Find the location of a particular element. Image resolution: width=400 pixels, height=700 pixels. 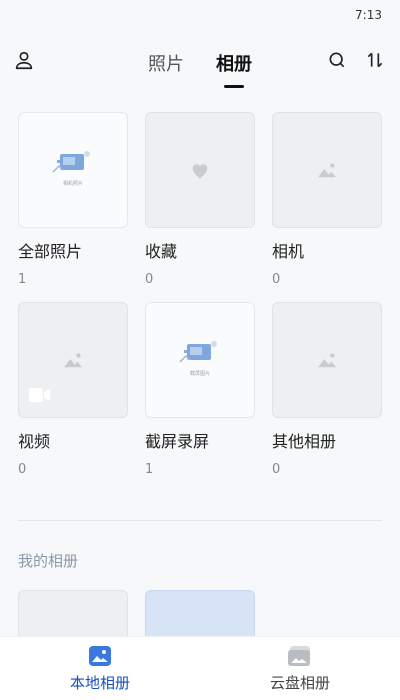

album-camera: 相机 0 is located at coordinates (327, 207).